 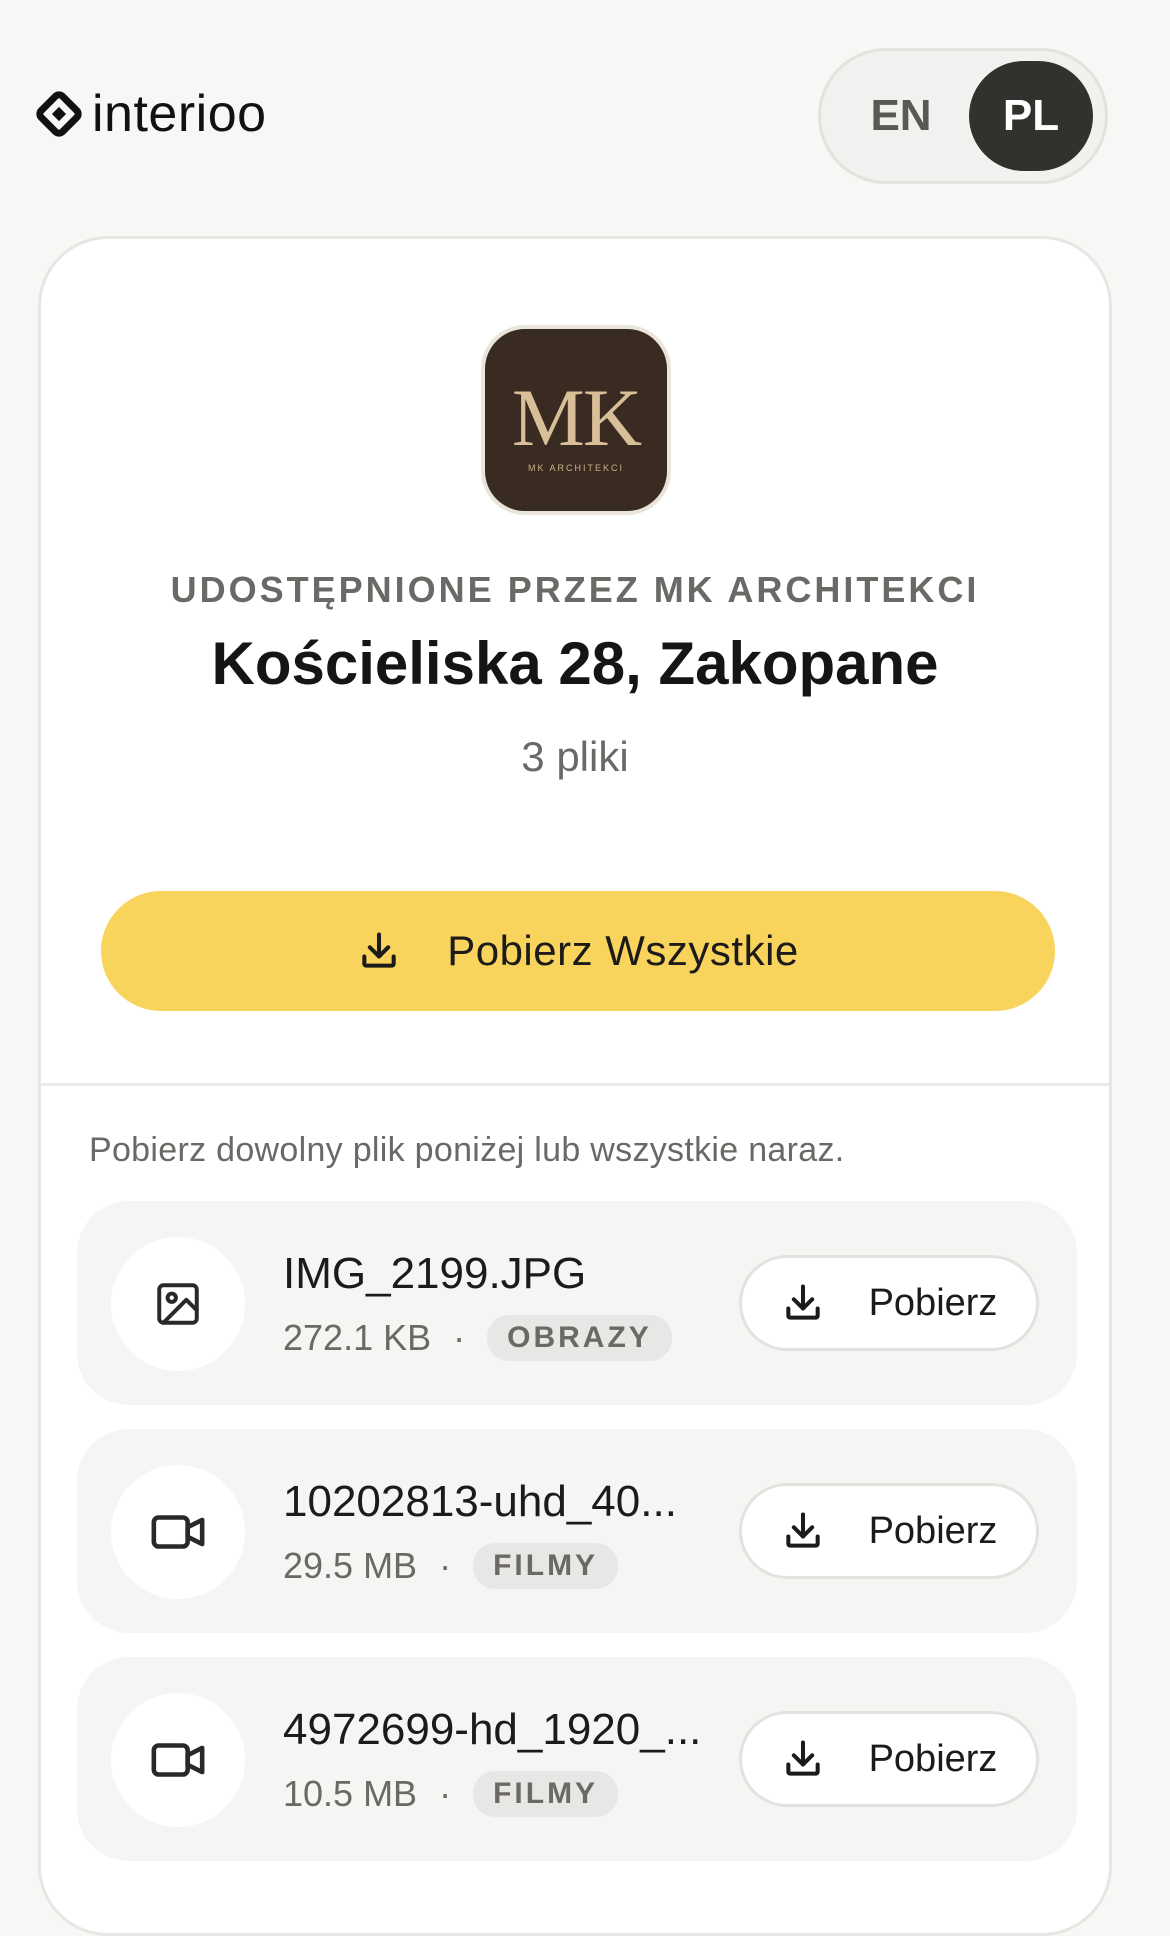 I want to click on file-name: IMG_2199.JPG, so click(x=435, y=1273).